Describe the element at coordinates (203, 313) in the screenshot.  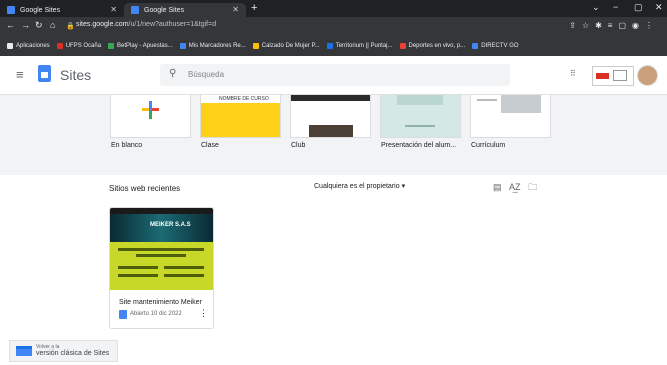
I see `more-options-icon: ⋮` at that location.